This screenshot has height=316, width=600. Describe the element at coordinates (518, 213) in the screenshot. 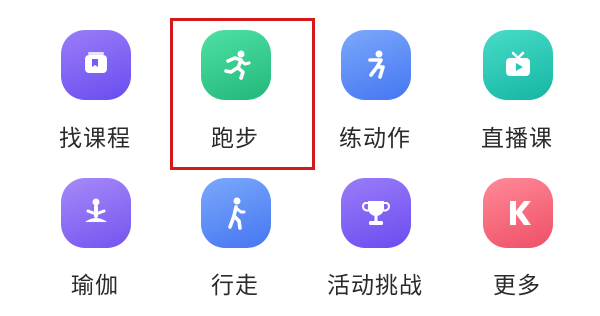

I see `k-logo-icon` at that location.